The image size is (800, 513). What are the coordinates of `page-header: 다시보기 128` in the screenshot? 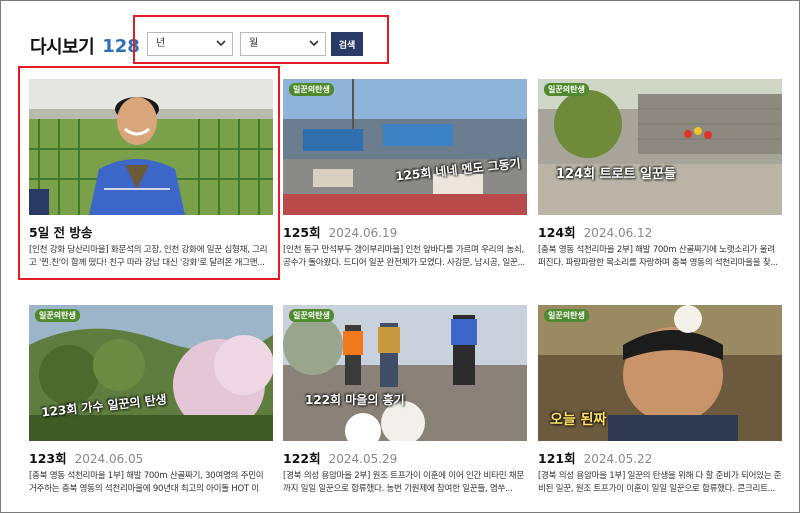 It's located at (85, 46).